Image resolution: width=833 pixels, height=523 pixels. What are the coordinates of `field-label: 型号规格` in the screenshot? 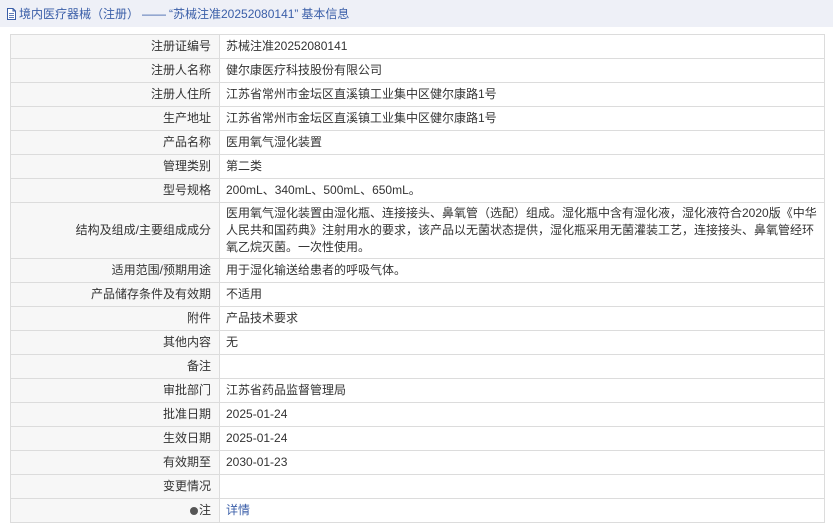 It's located at (115, 190).